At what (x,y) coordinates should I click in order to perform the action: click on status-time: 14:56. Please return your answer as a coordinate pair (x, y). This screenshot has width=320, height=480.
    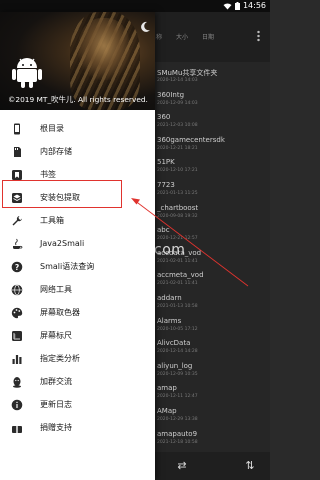
    Looking at the image, I should click on (254, 5).